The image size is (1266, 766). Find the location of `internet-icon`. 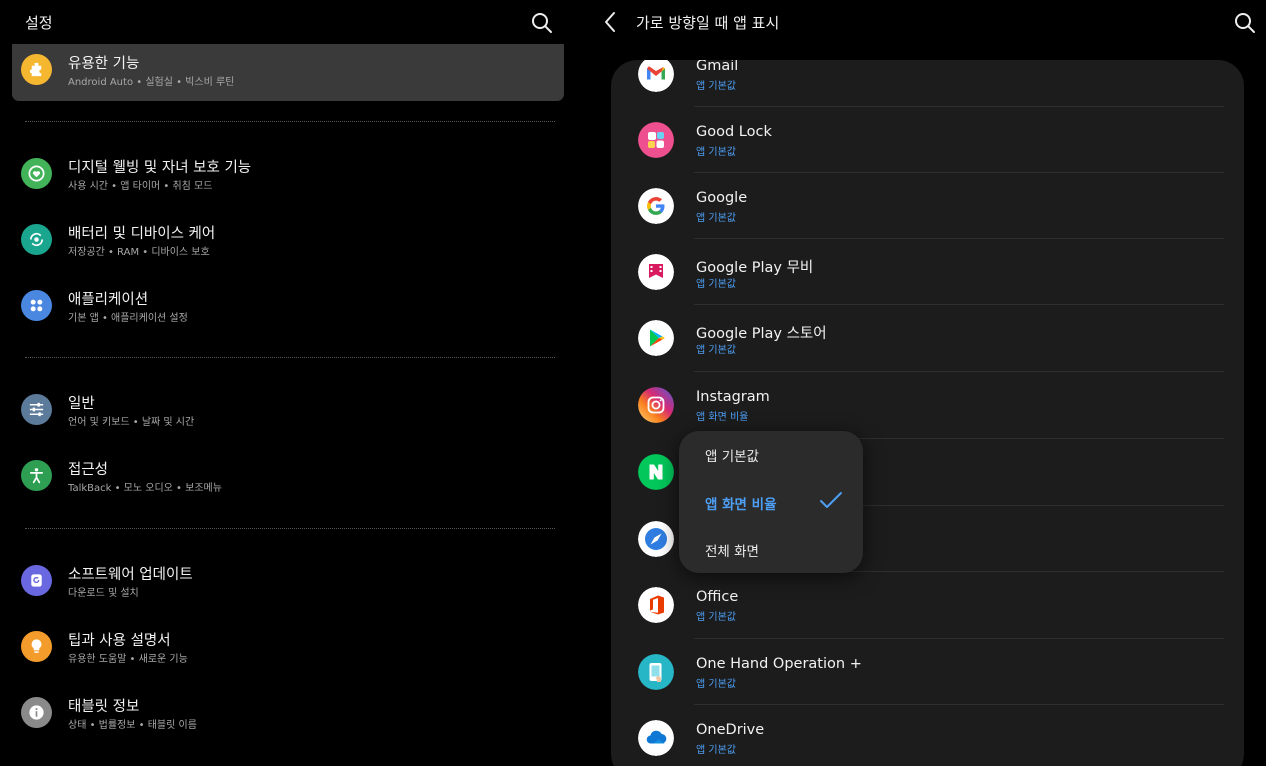

internet-icon is located at coordinates (656, 539).